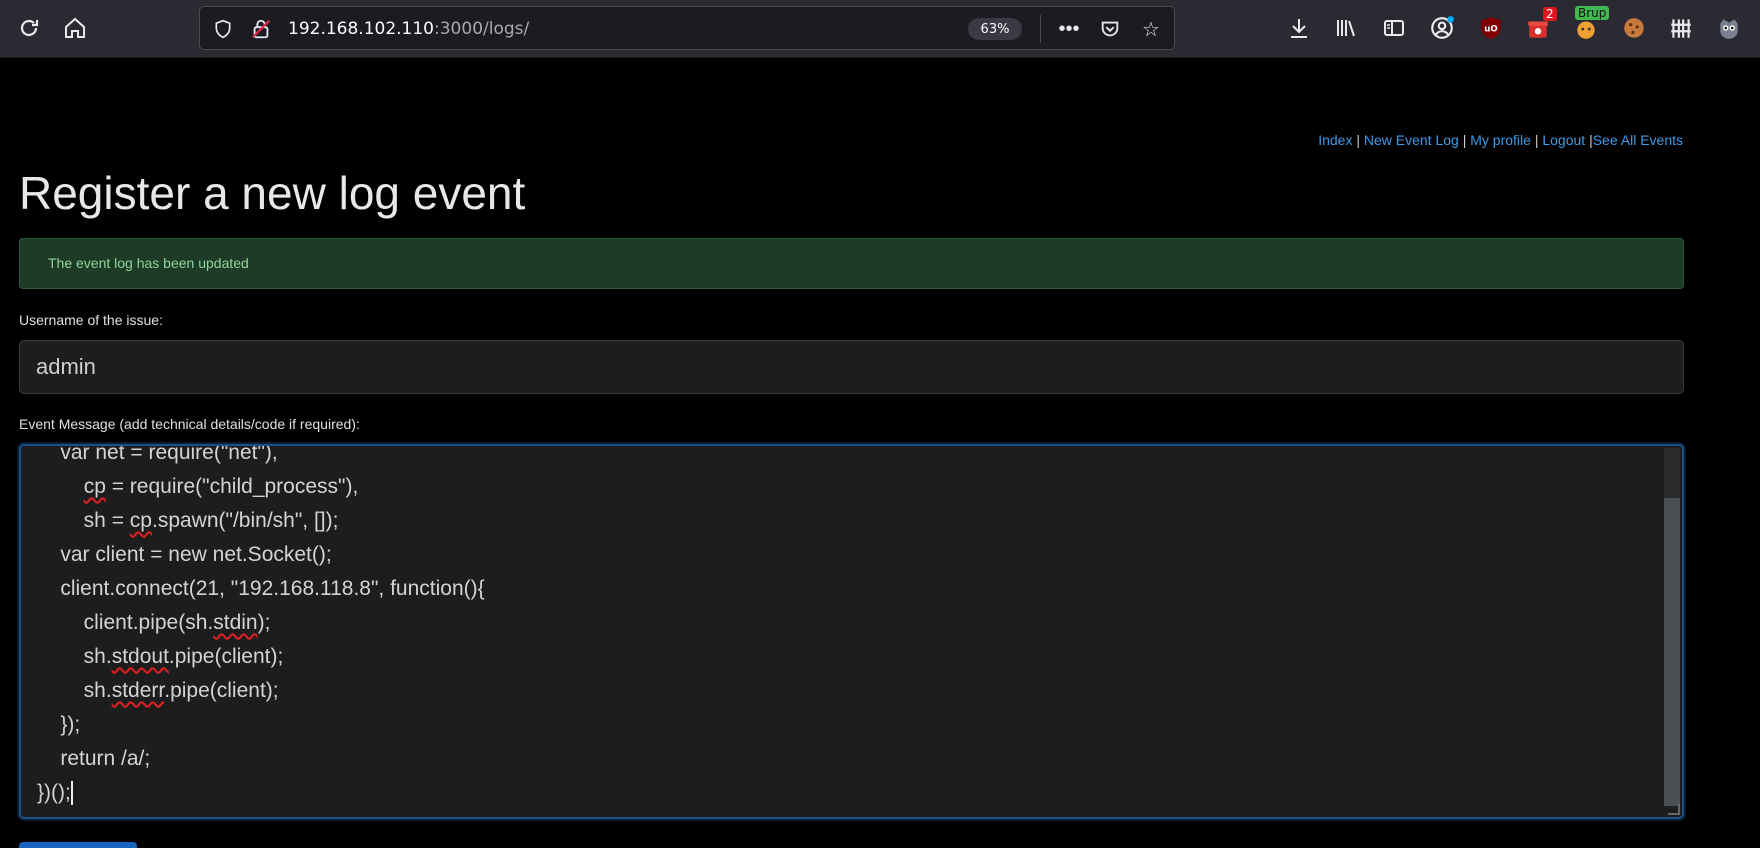 The height and width of the screenshot is (848, 1760). What do you see at coordinates (59, 724) in the screenshot?
I see `code-line: });` at bounding box center [59, 724].